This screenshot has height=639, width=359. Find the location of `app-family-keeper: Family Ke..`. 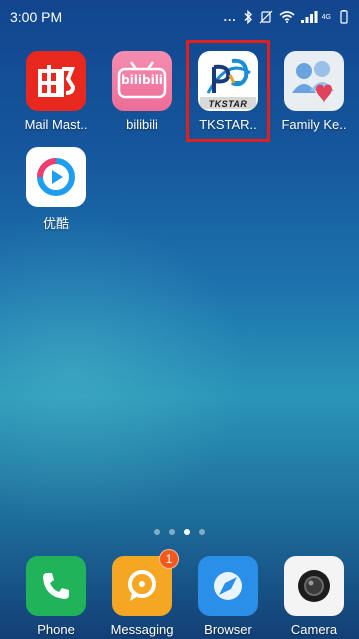

app-family-keeper: Family Ke.. is located at coordinates (314, 91).